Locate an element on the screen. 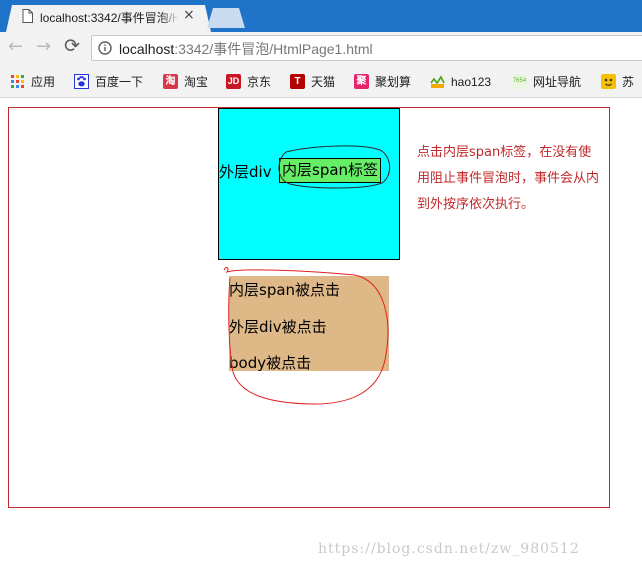 This screenshot has width=642, height=570. log-line: 内层span被点击 is located at coordinates (285, 290).